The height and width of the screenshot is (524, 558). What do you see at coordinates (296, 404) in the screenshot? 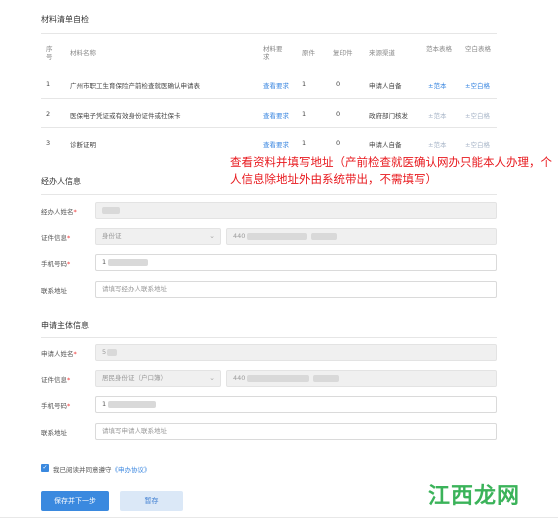
I see `applicant-phone-input: 1` at bounding box center [296, 404].